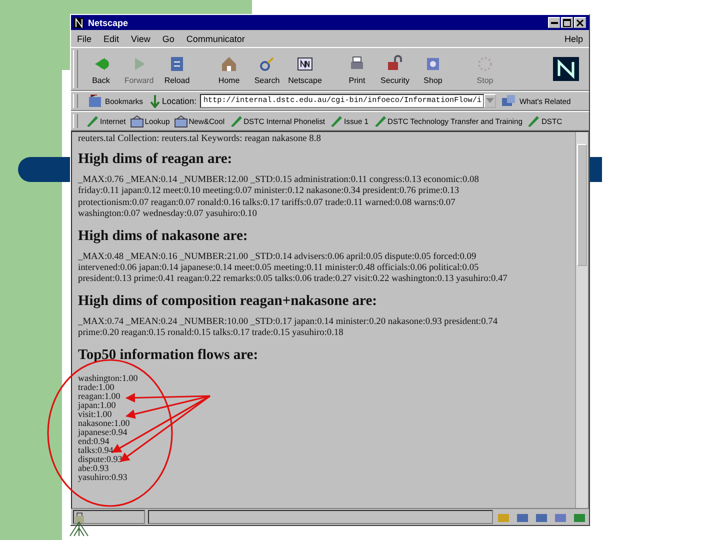 This screenshot has height=540, width=720. Describe the element at coordinates (155, 101) in the screenshot. I see `down-arrow-icon` at that location.